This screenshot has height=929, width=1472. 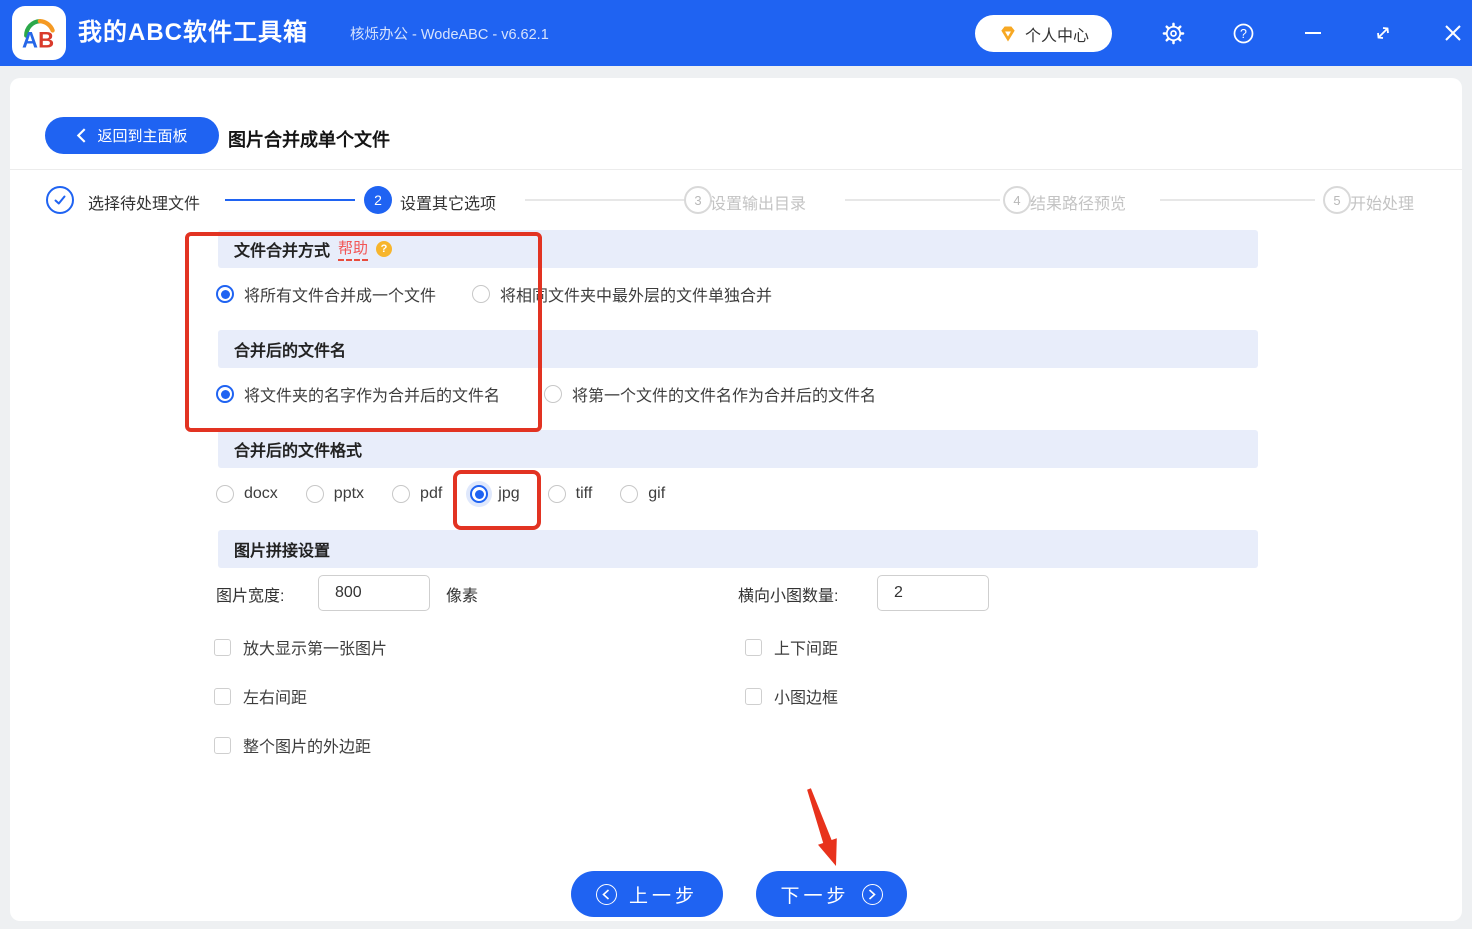 What do you see at coordinates (462, 596) in the screenshot?
I see `image-width-unit: 像素` at bounding box center [462, 596].